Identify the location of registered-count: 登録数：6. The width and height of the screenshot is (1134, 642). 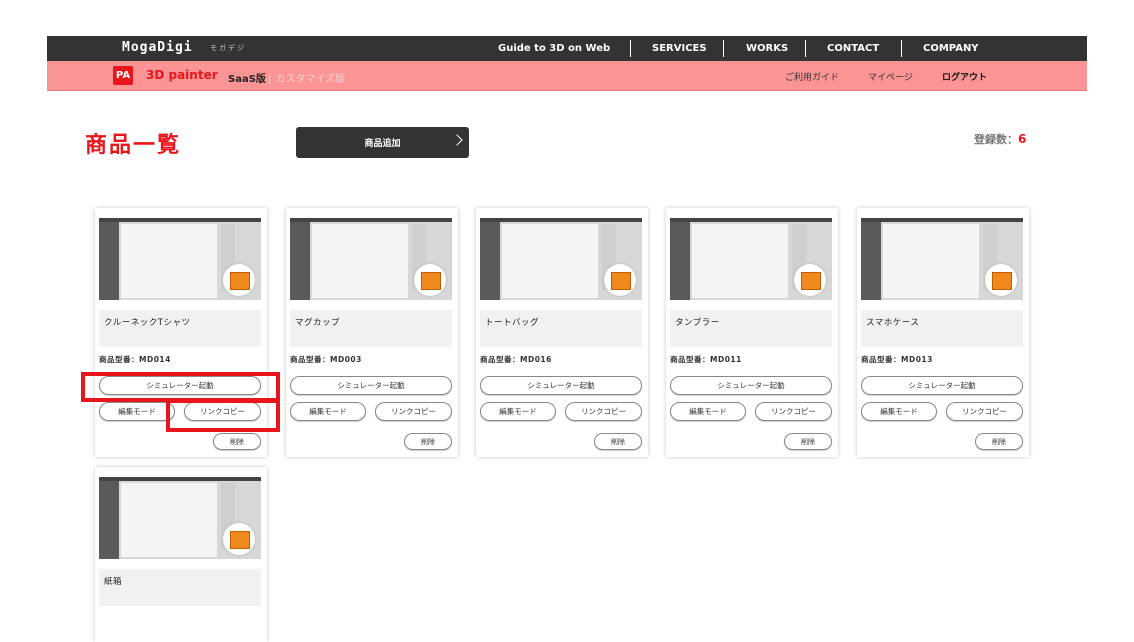
(1000, 139).